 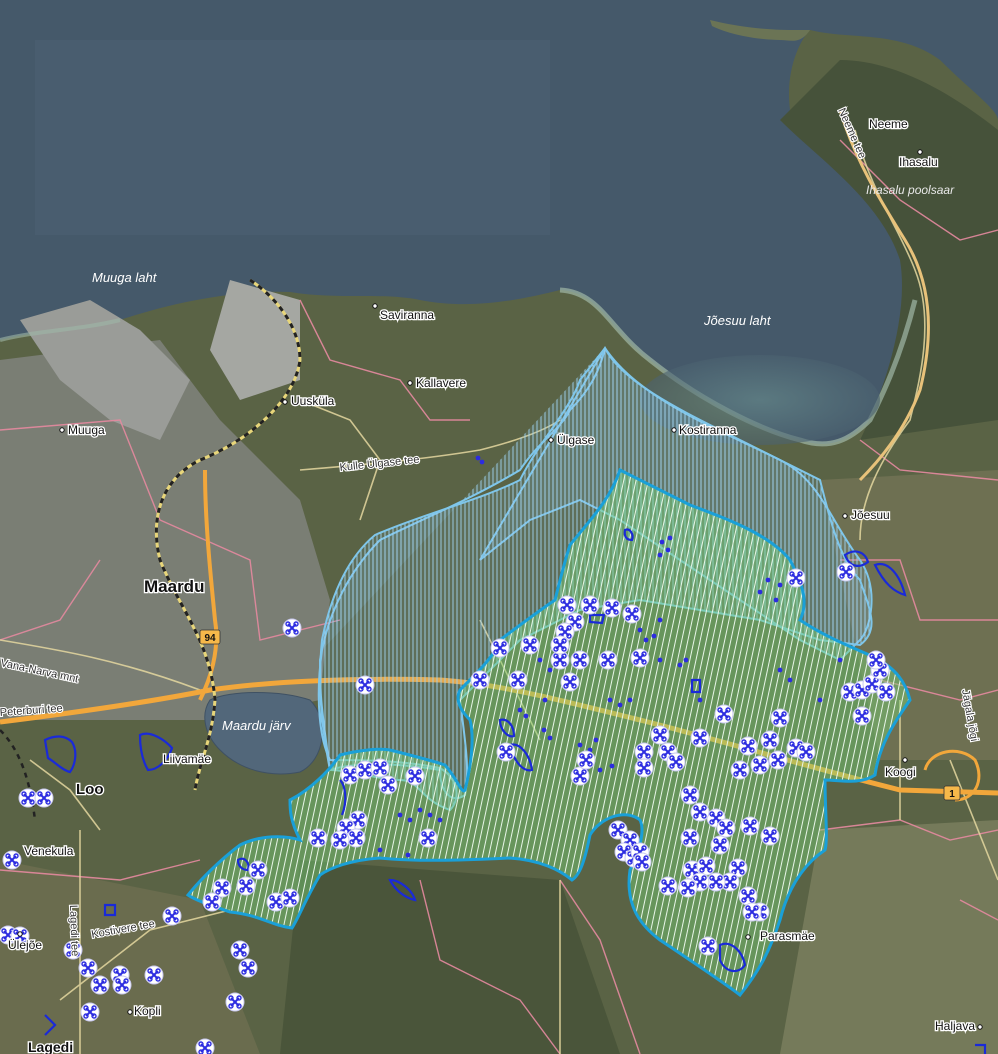 What do you see at coordinates (910, 190) in the screenshot?
I see `water-label-ihasalu-poolsaar: Ihasalu poolsaar` at bounding box center [910, 190].